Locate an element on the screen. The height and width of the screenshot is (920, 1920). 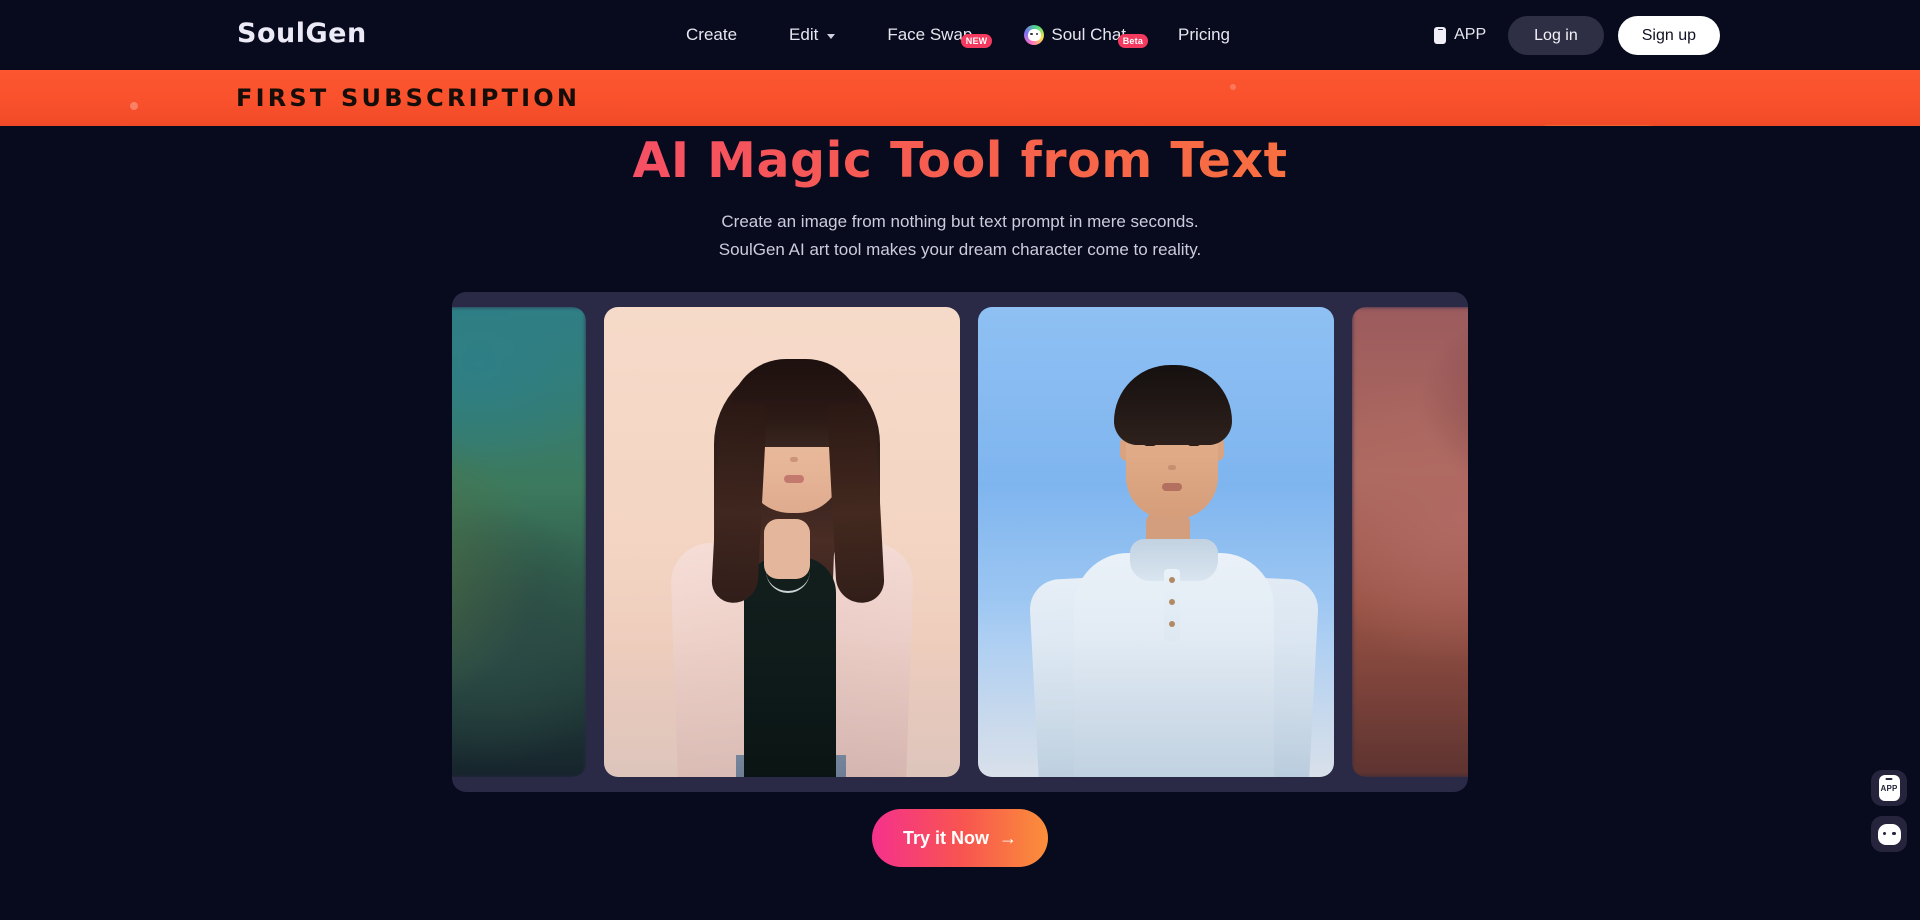
nav-actions: APP Log in Sign up is located at coordinates (1577, 35).